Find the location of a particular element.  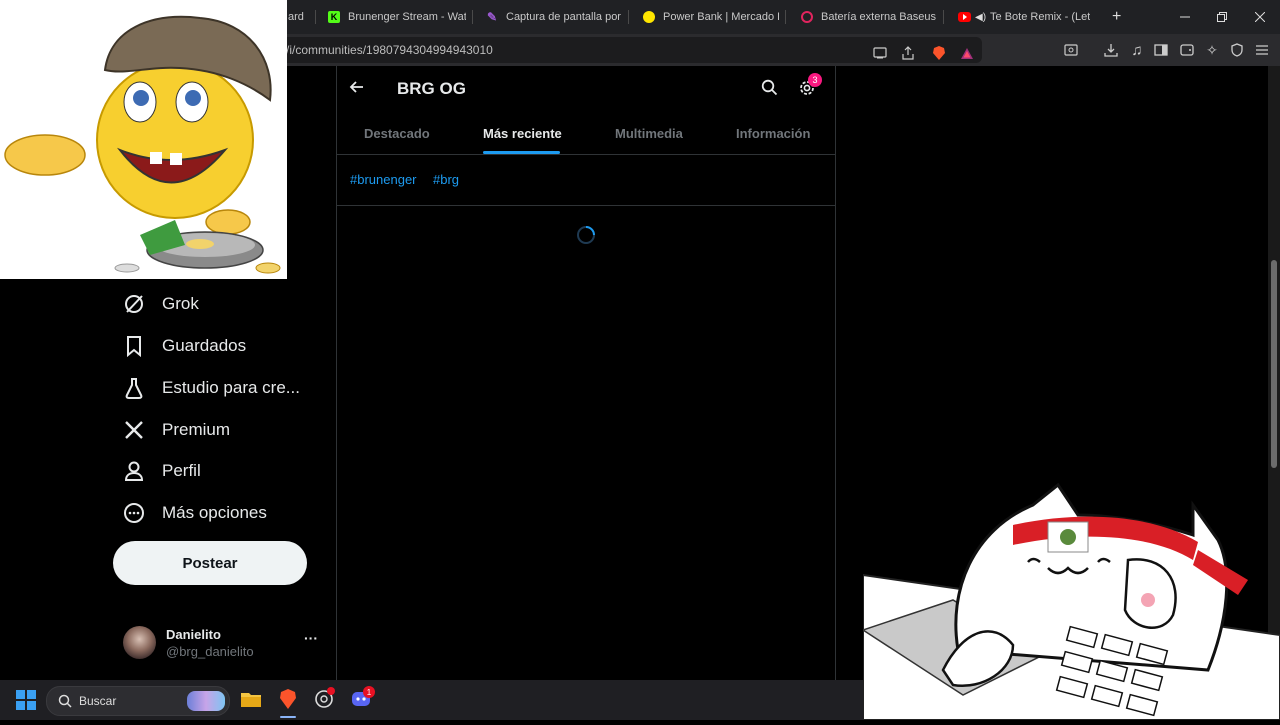

active-app-indicator is located at coordinates (288, 717).